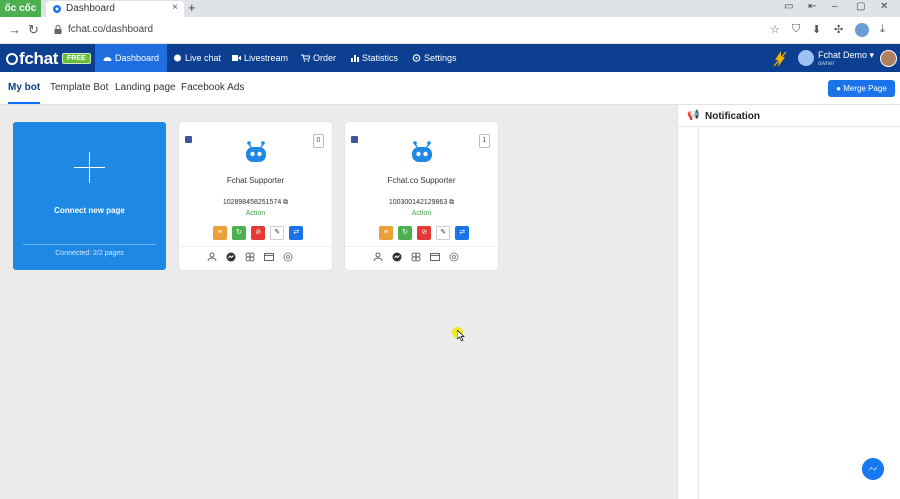 The width and height of the screenshot is (900, 499). I want to click on download-ext-icon: ⬇, so click(816, 29).